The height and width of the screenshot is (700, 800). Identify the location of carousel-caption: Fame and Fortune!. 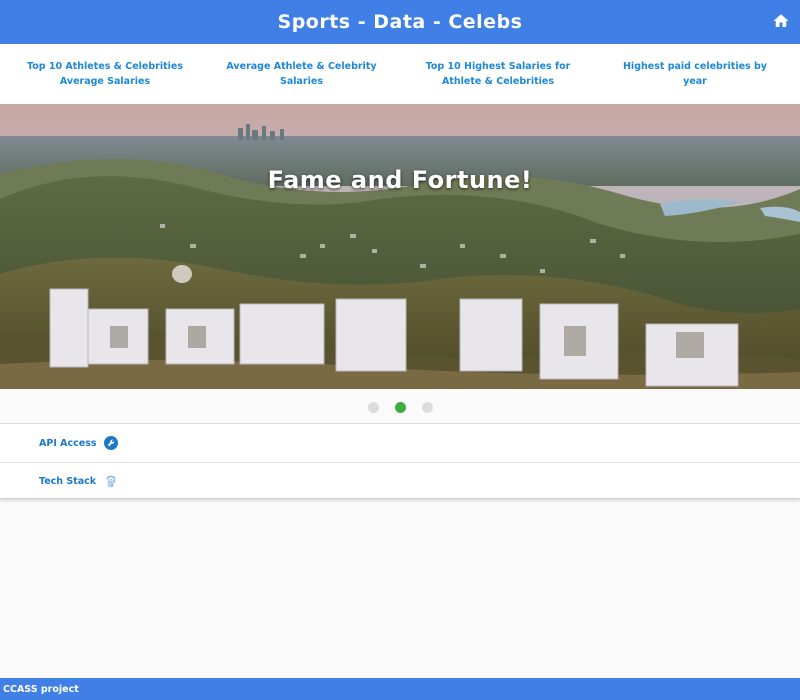
(400, 180).